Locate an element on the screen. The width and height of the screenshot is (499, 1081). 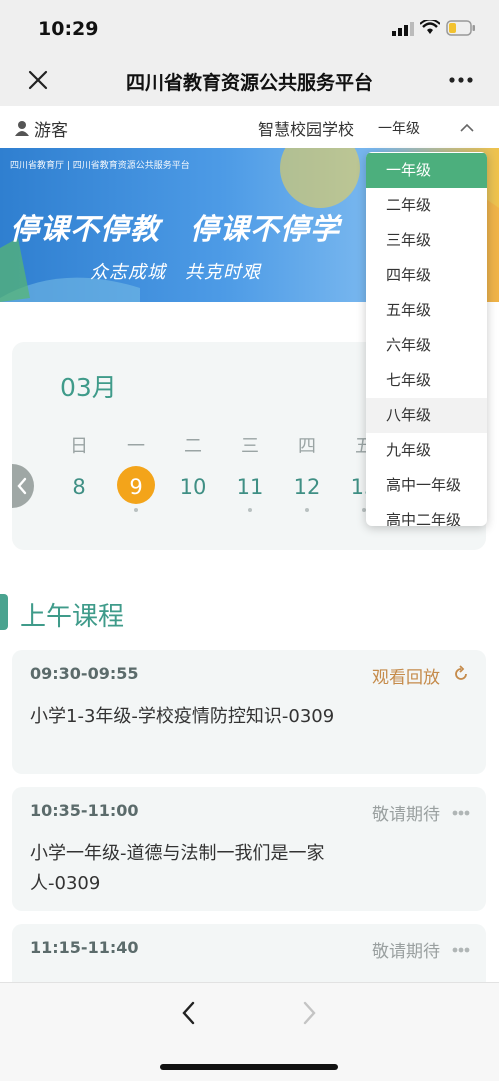
section-title: 上午课程 is located at coordinates (72, 617).